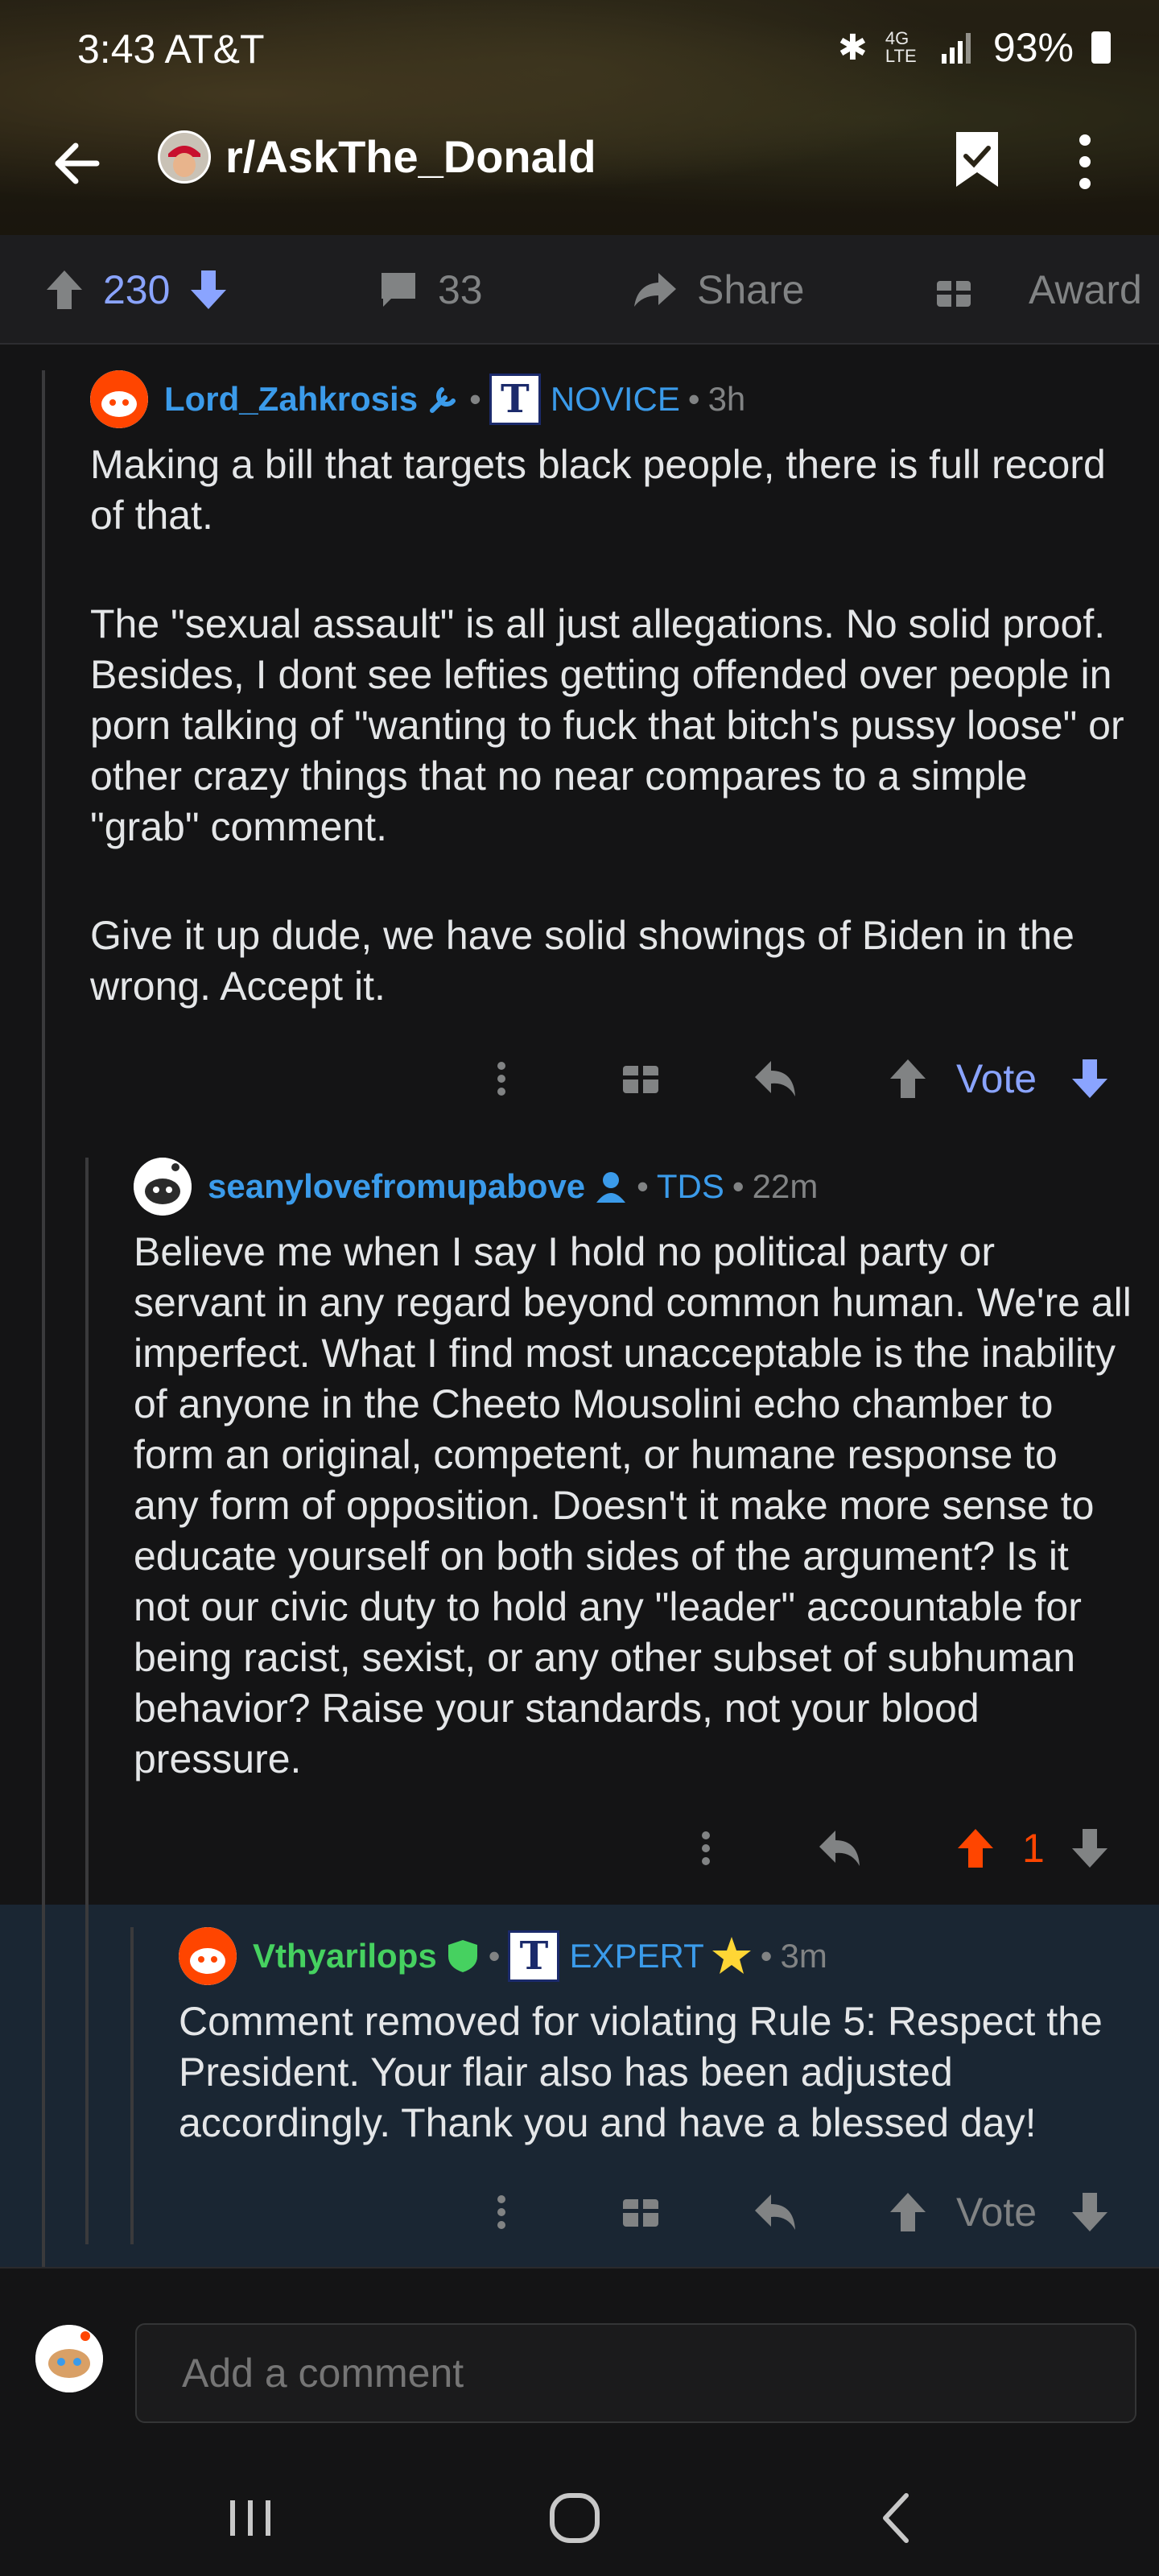  I want to click on post-vote-group: 230, so click(136, 290).